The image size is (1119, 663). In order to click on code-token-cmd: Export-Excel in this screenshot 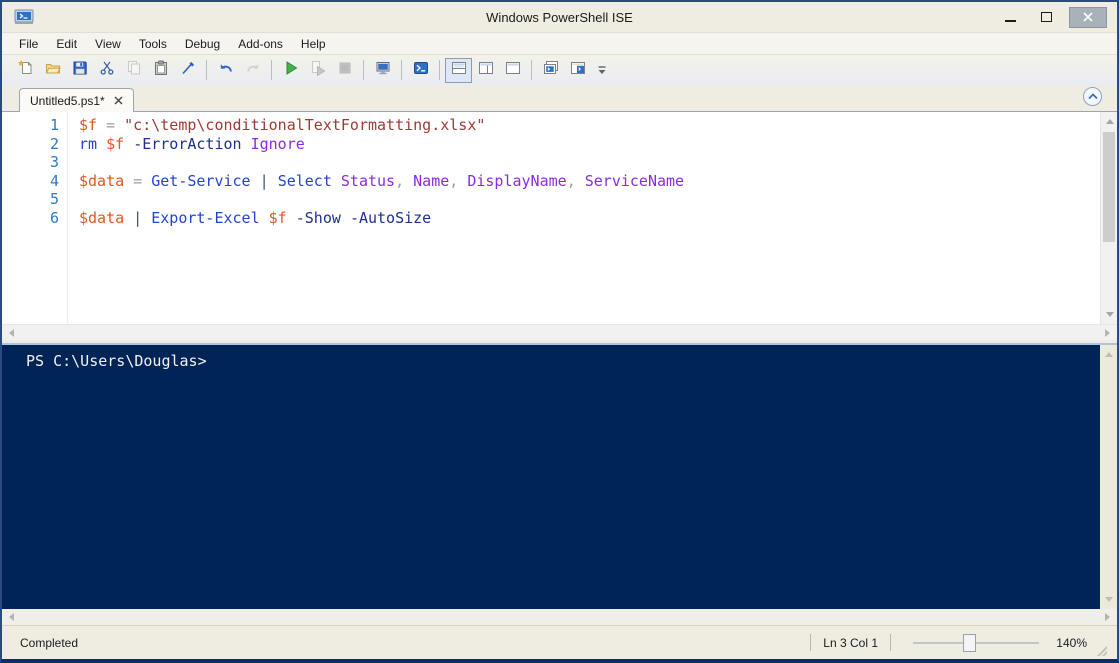, I will do `click(205, 217)`.